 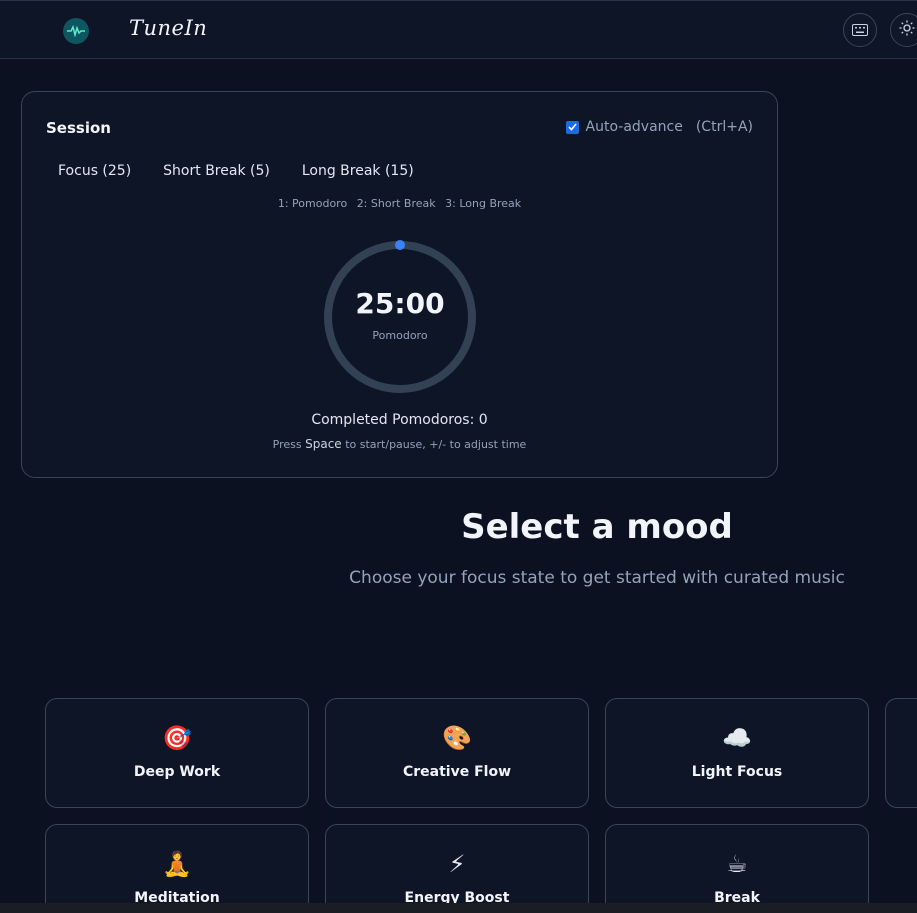 What do you see at coordinates (400, 335) in the screenshot?
I see `timer-mode-label: Pomodoro` at bounding box center [400, 335].